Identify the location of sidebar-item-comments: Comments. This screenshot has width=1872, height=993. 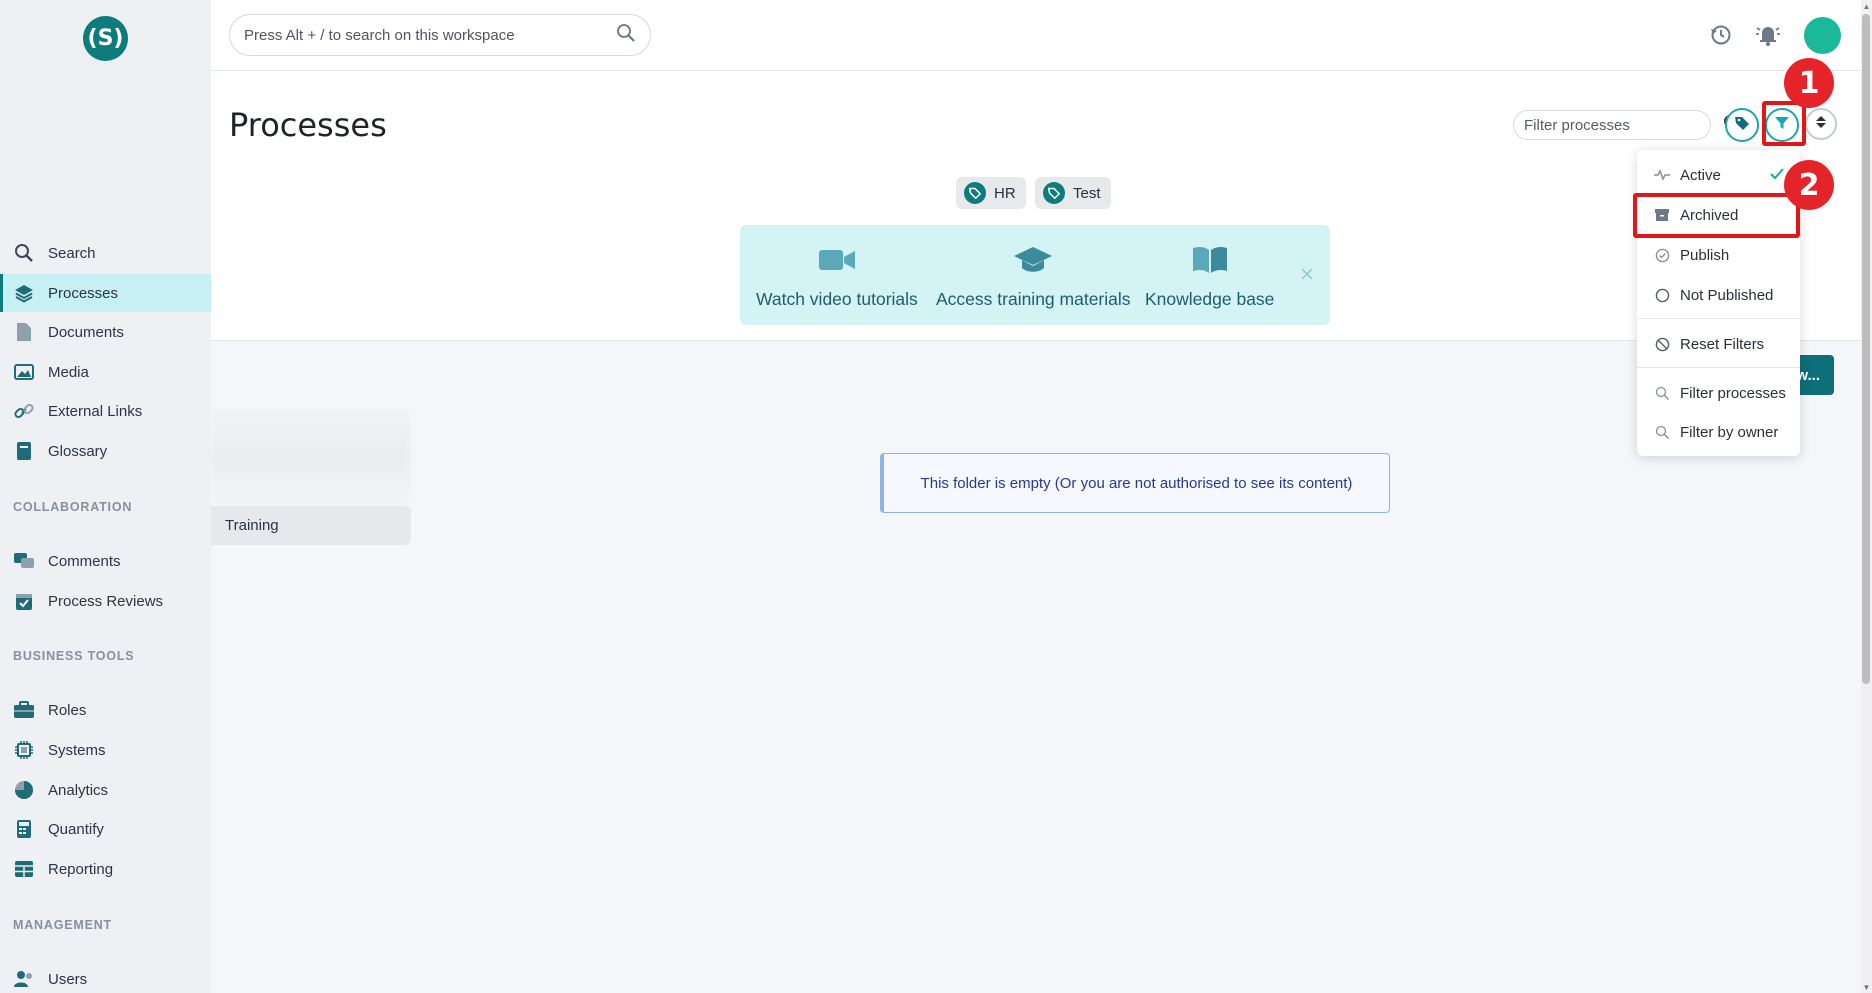
(105, 561).